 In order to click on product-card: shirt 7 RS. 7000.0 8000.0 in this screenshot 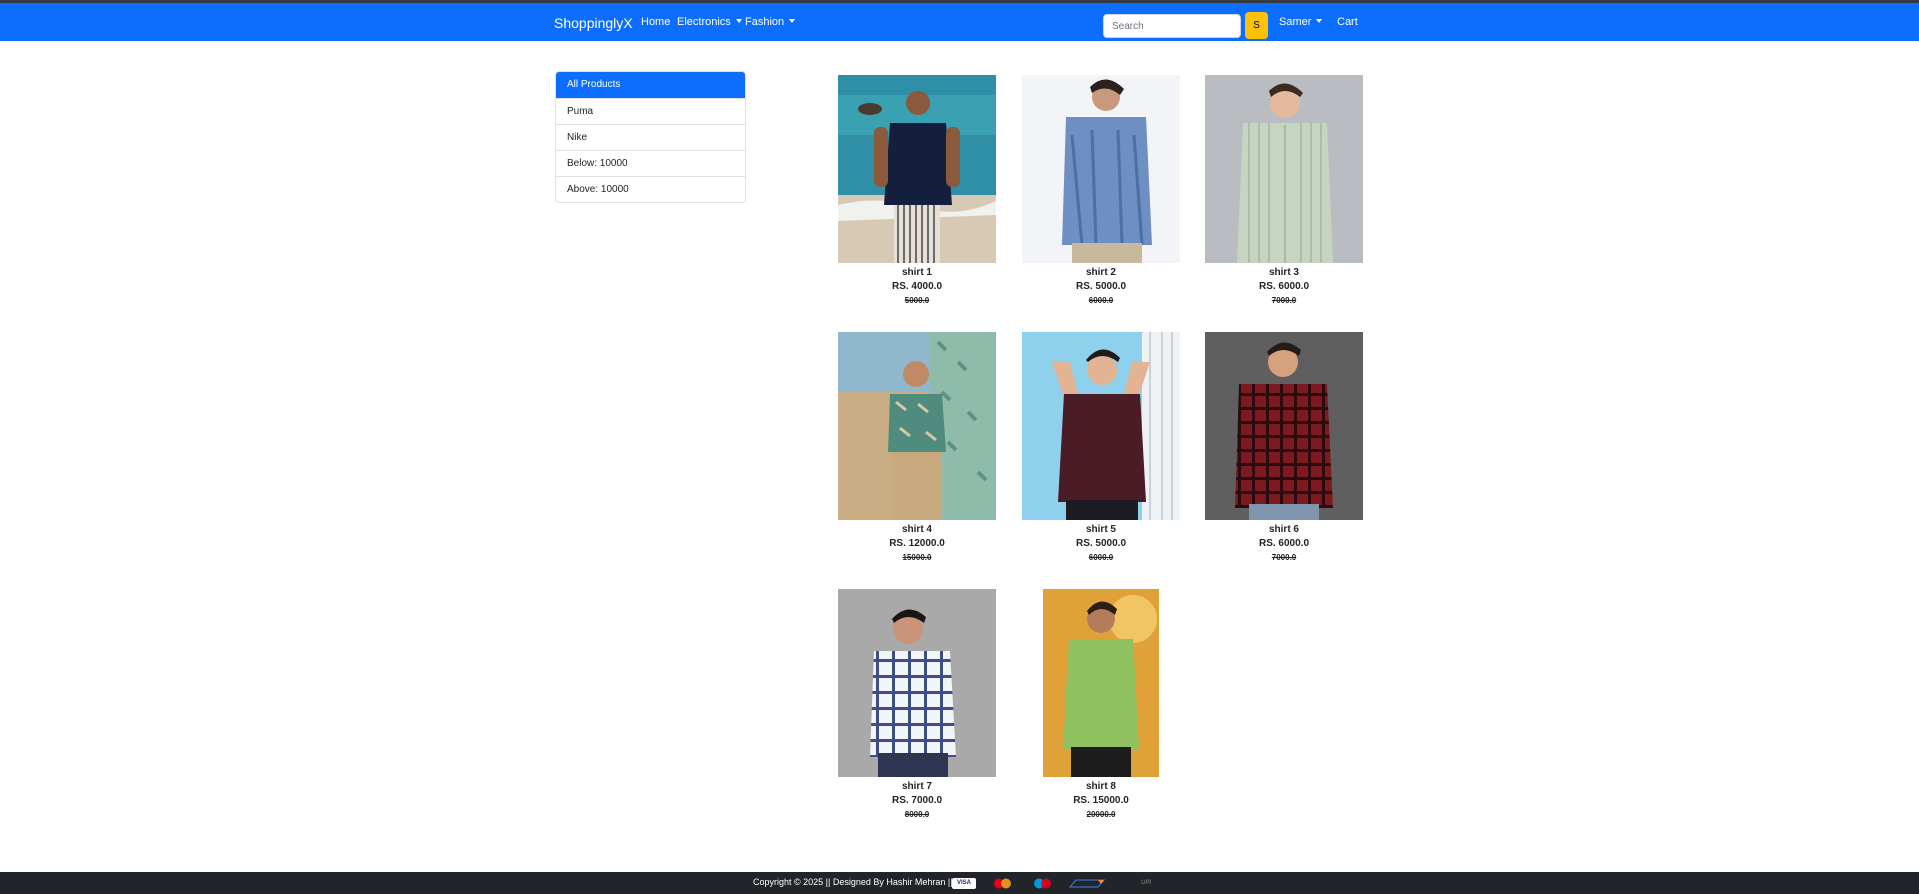, I will do `click(917, 705)`.